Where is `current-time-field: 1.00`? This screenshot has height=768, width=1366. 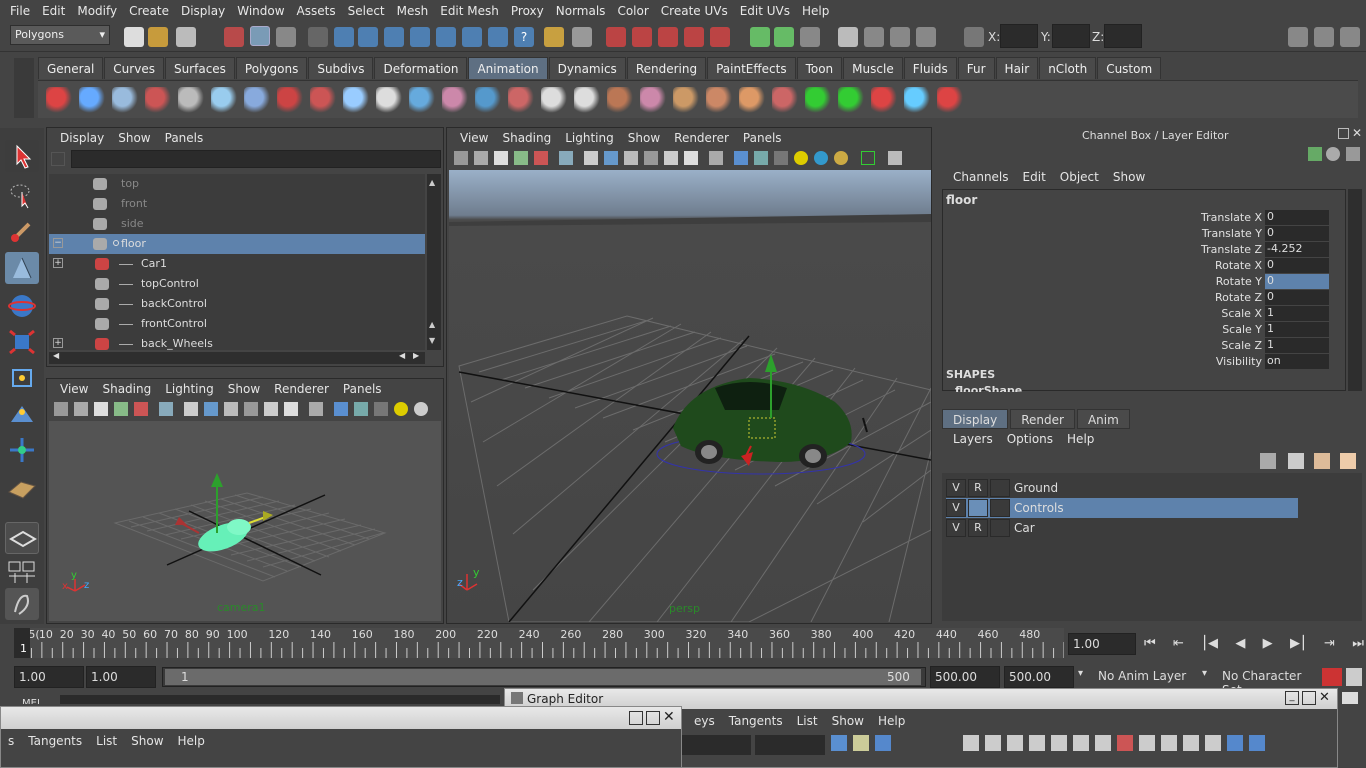 current-time-field: 1.00 is located at coordinates (1102, 644).